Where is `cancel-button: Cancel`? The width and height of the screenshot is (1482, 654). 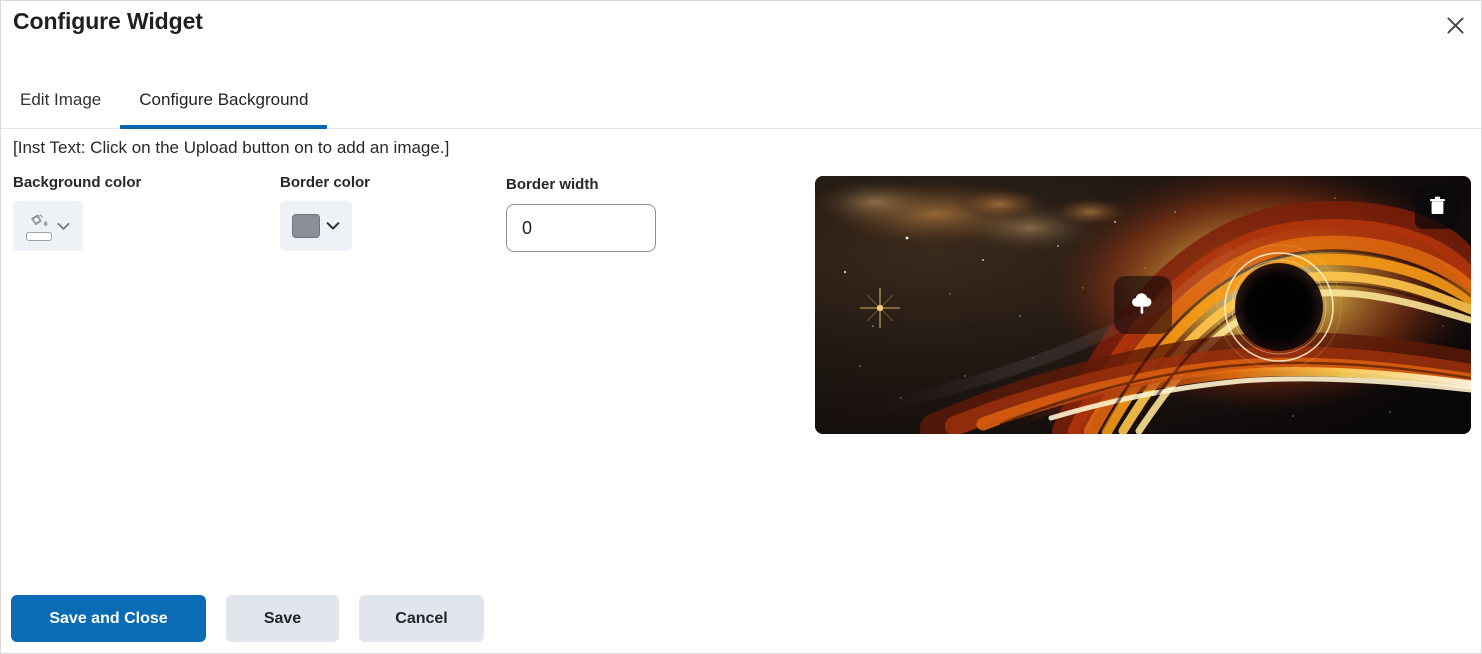
cancel-button: Cancel is located at coordinates (421, 618).